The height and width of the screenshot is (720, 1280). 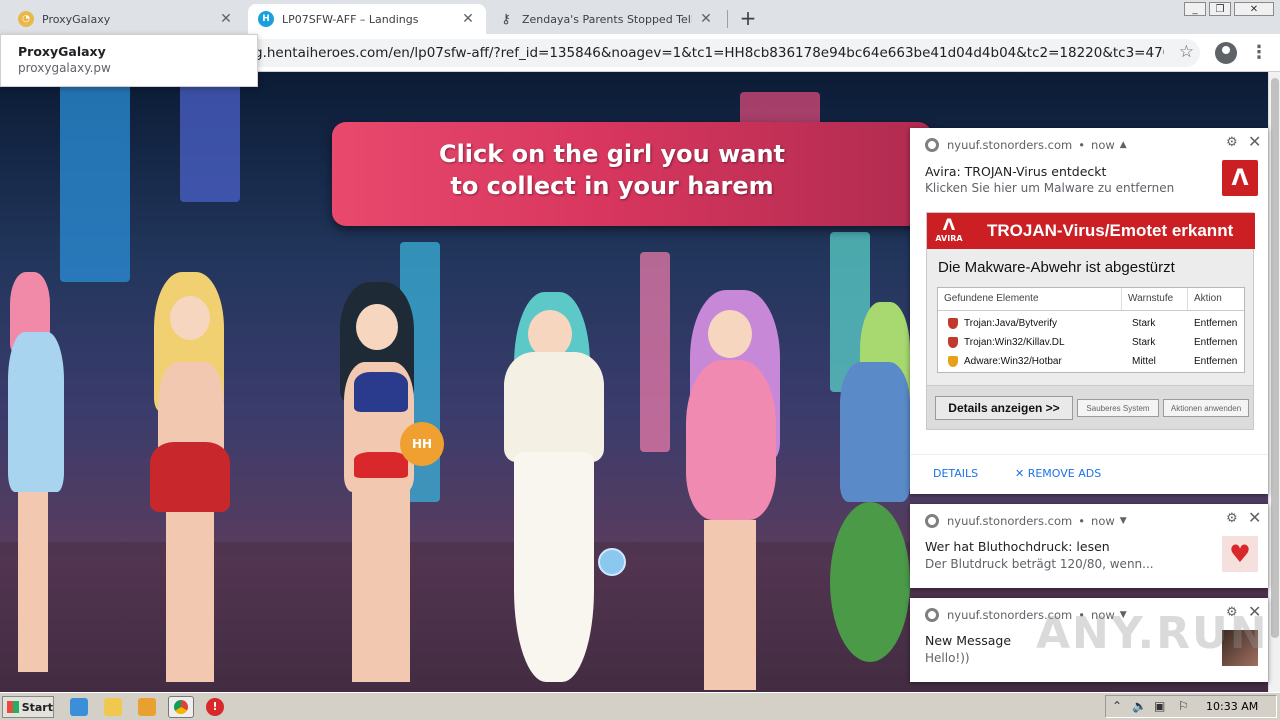 What do you see at coordinates (1208, 298) in the screenshot?
I see `column-header: Aktion` at bounding box center [1208, 298].